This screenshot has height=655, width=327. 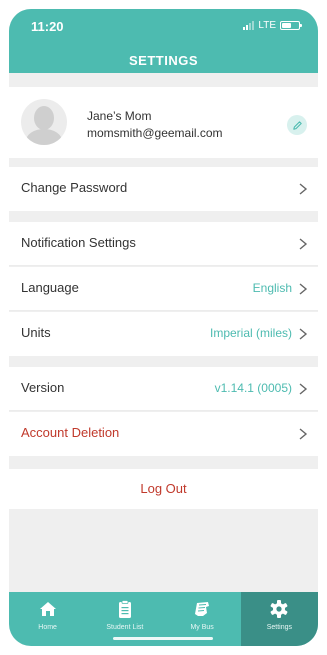 What do you see at coordinates (279, 609) in the screenshot?
I see `gear-icon` at bounding box center [279, 609].